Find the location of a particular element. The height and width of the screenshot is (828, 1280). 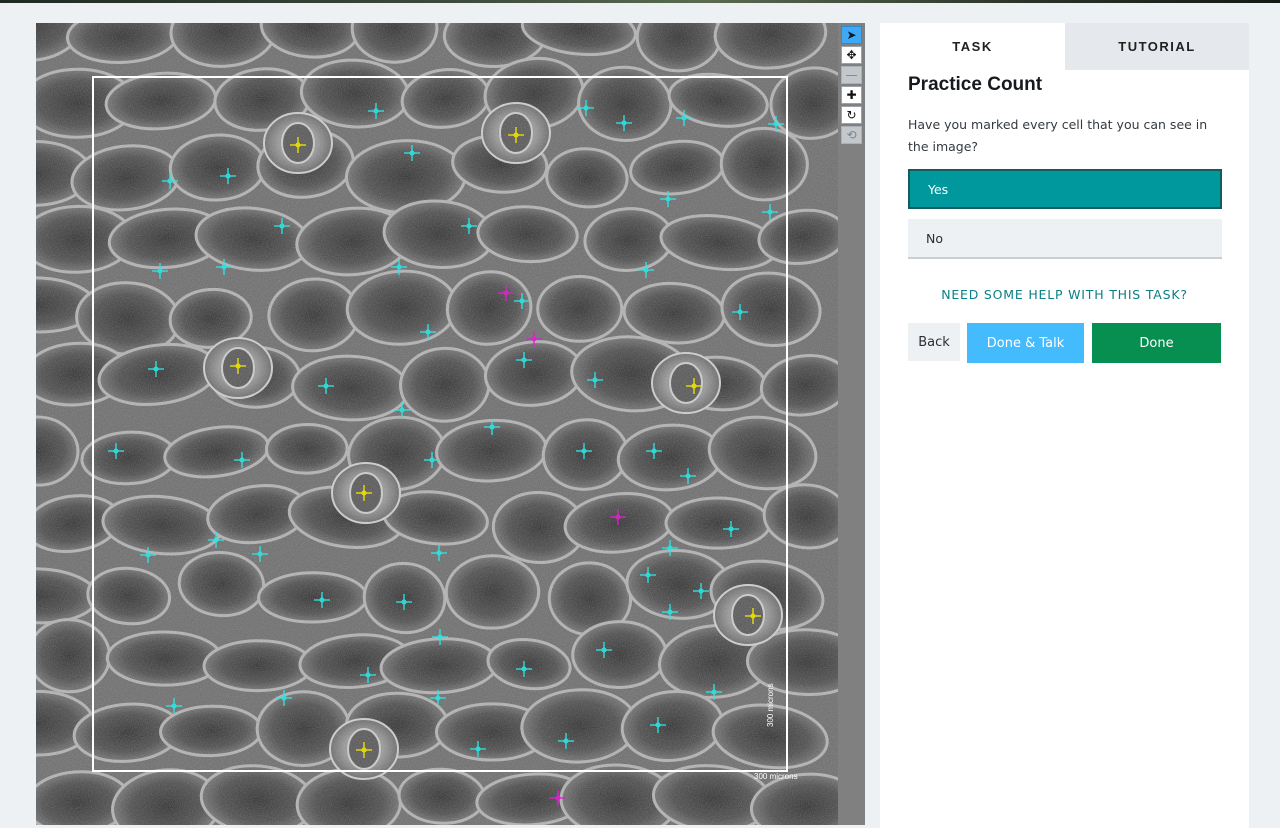

done-and-talk-button: Done & Talk is located at coordinates (1025, 343).